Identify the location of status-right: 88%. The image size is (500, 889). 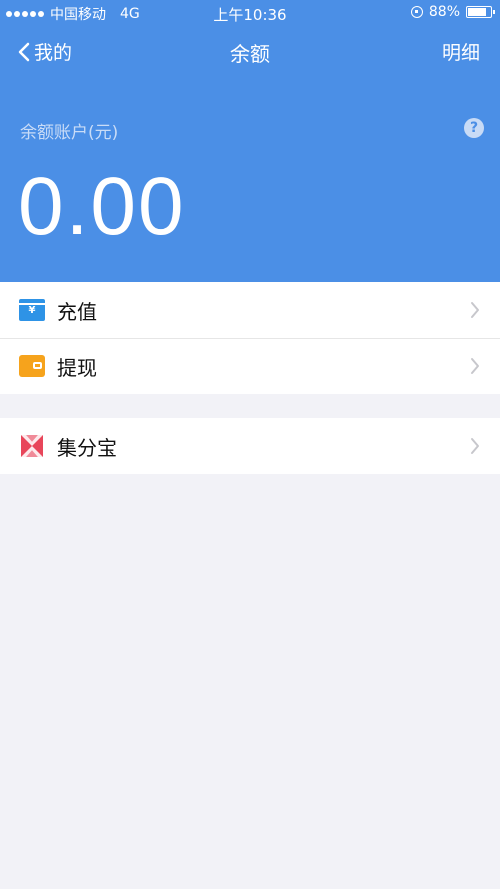
(452, 12).